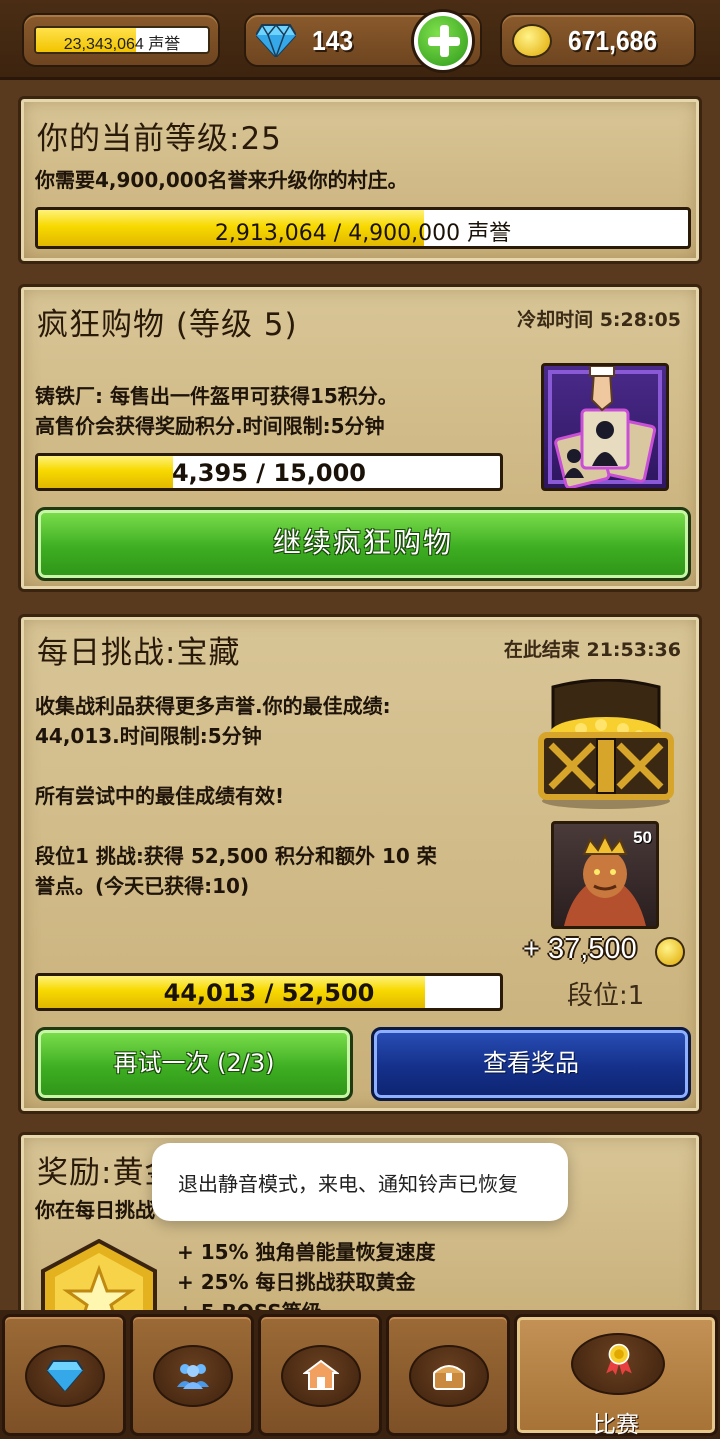 Image resolution: width=720 pixels, height=1439 pixels. I want to click on reputation-counter: 23,343,064 声誉, so click(121, 40).